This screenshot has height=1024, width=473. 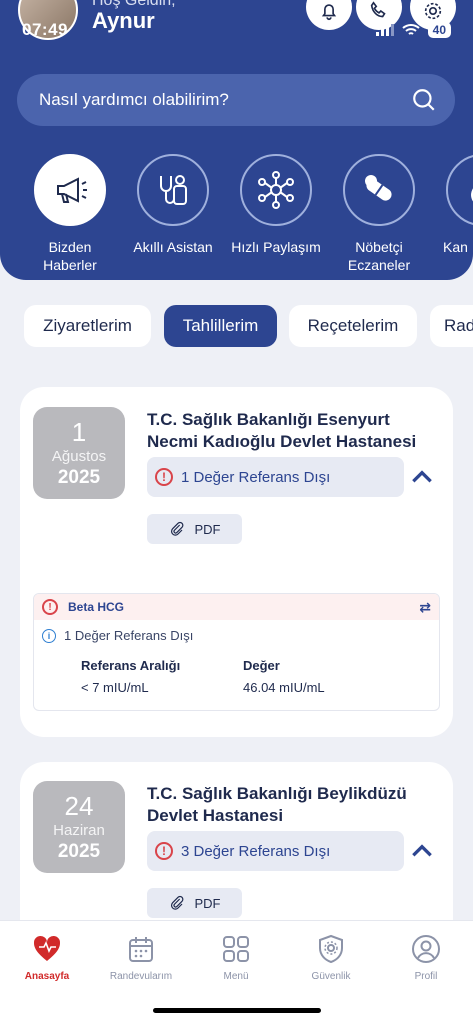 I want to click on nav-appointments: Randevularım, so click(x=141, y=957).